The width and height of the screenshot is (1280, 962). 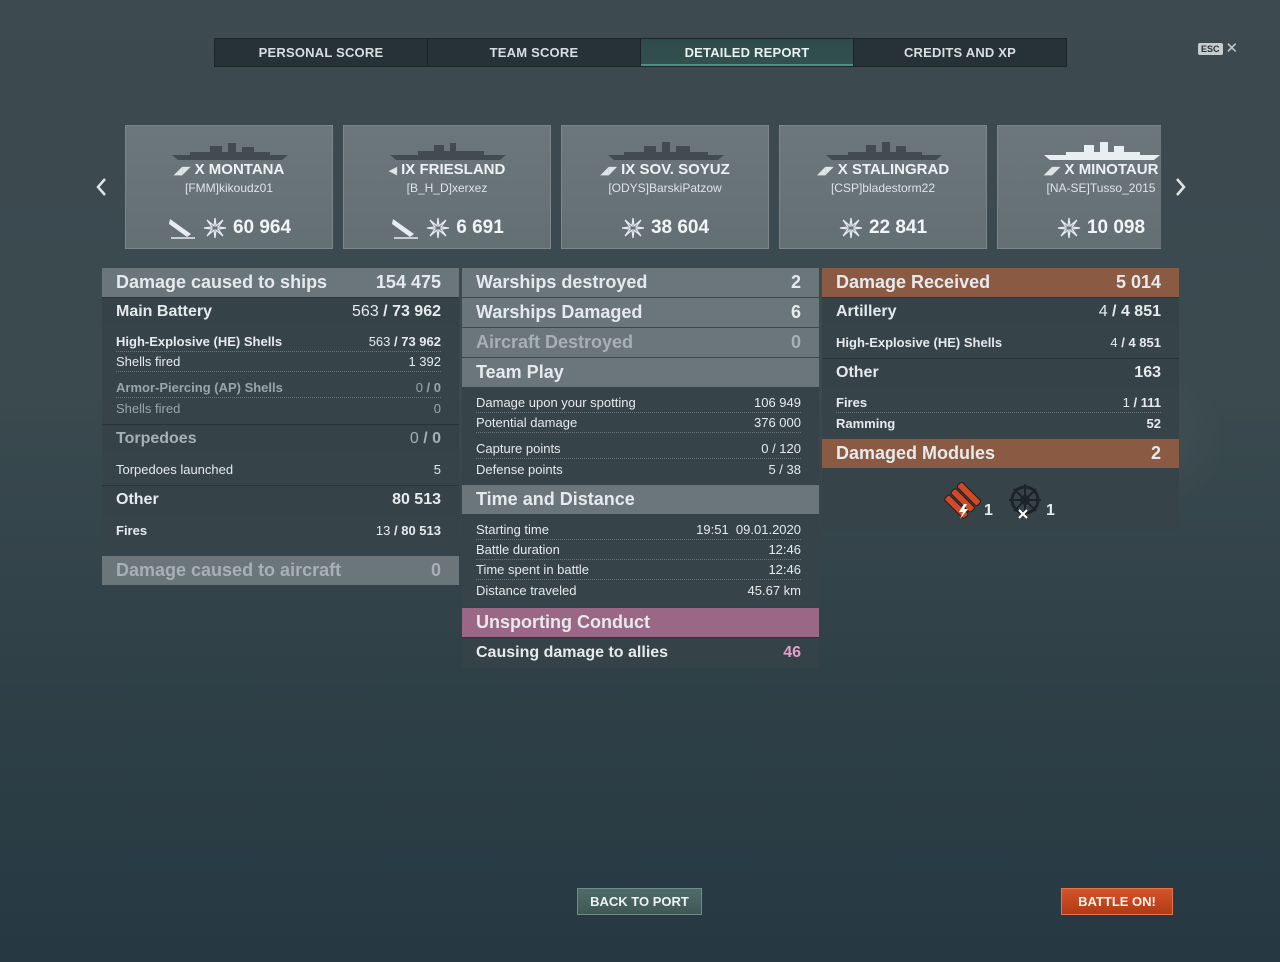 I want to click on ship-name: ◢◤ X STALINGRAD, so click(x=883, y=169).